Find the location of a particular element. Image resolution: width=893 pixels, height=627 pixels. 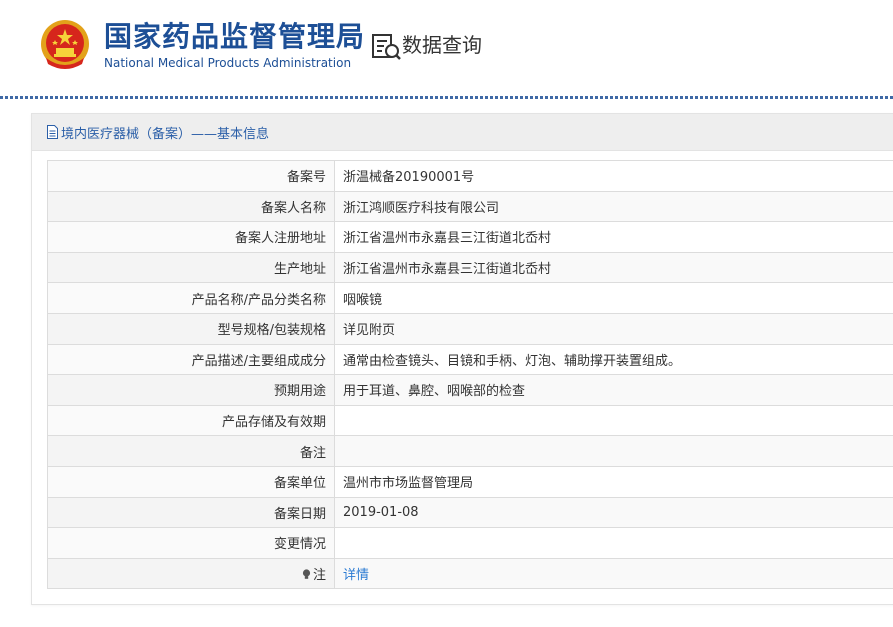

field-label: 变更情况 is located at coordinates (191, 543).